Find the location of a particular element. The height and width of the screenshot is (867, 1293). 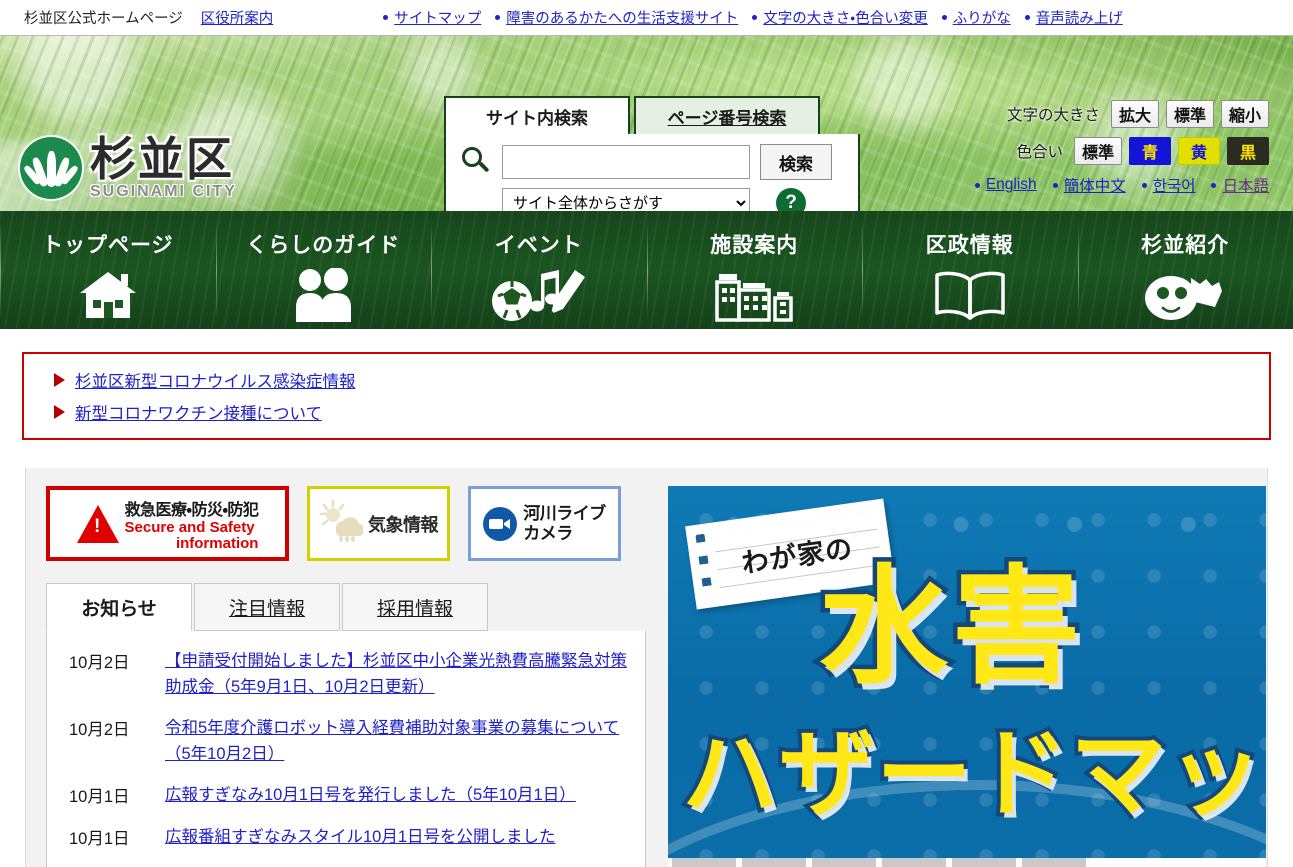

nav-item-label: トップページ is located at coordinates (107, 245).